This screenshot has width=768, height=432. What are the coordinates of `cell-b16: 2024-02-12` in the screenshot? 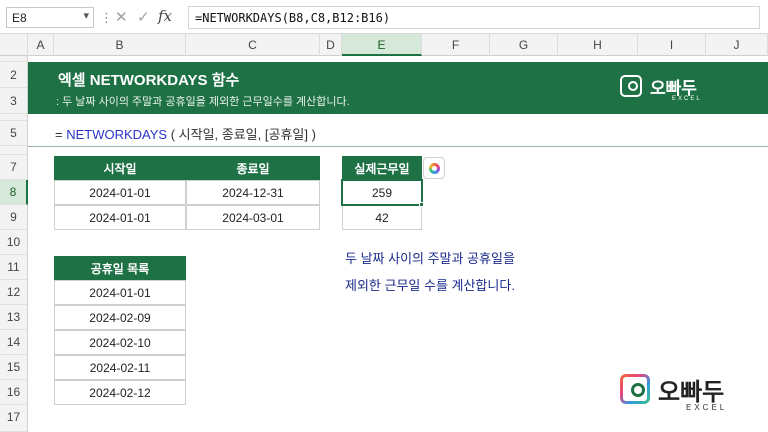 It's located at (120, 392).